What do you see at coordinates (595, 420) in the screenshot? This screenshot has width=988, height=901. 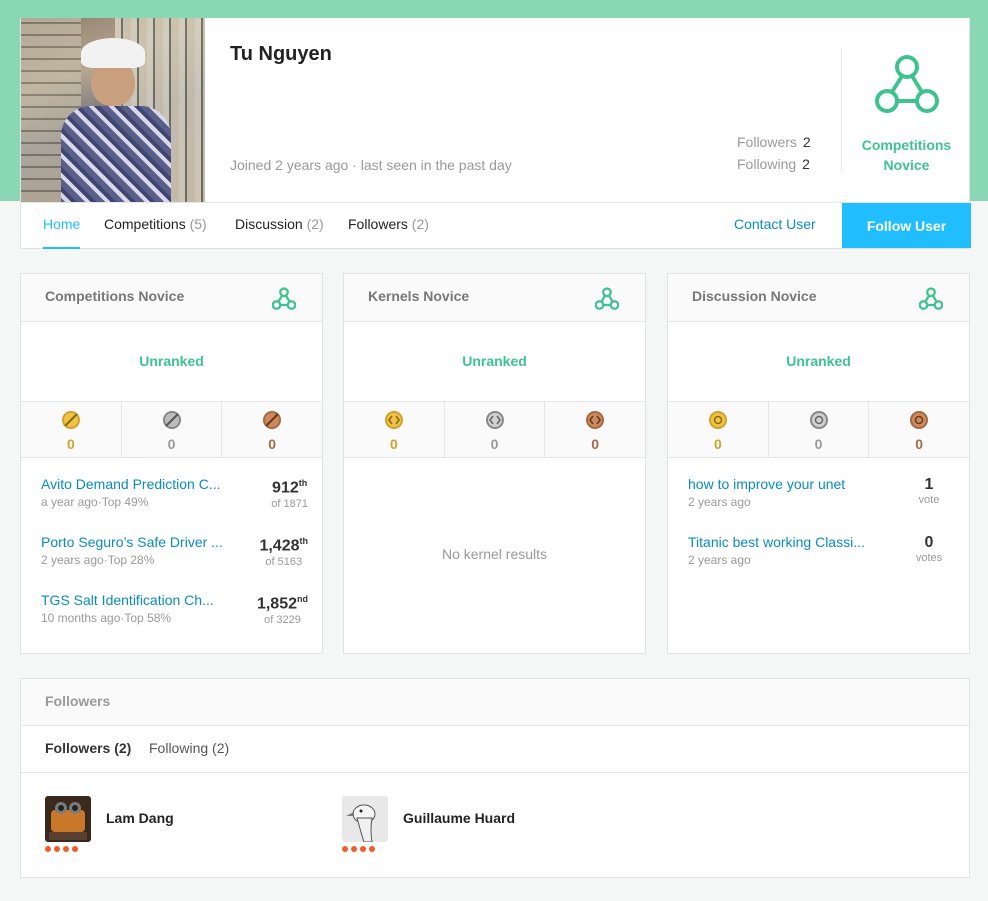 I see `bronze-code-medal-icon` at bounding box center [595, 420].